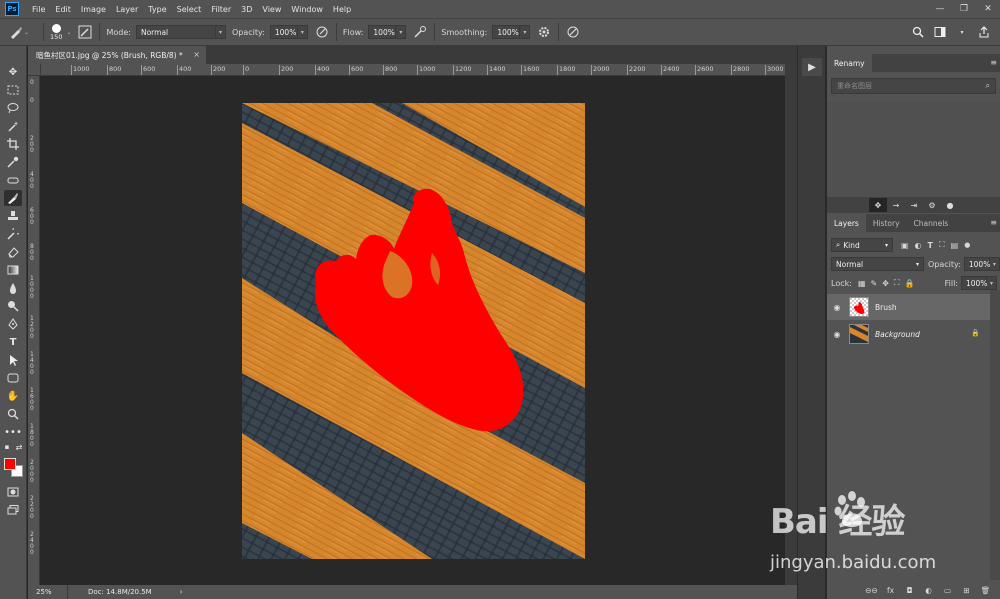 This screenshot has height=599, width=1000. Describe the element at coordinates (13, 510) in the screenshot. I see `screen-mode-icon` at that location.